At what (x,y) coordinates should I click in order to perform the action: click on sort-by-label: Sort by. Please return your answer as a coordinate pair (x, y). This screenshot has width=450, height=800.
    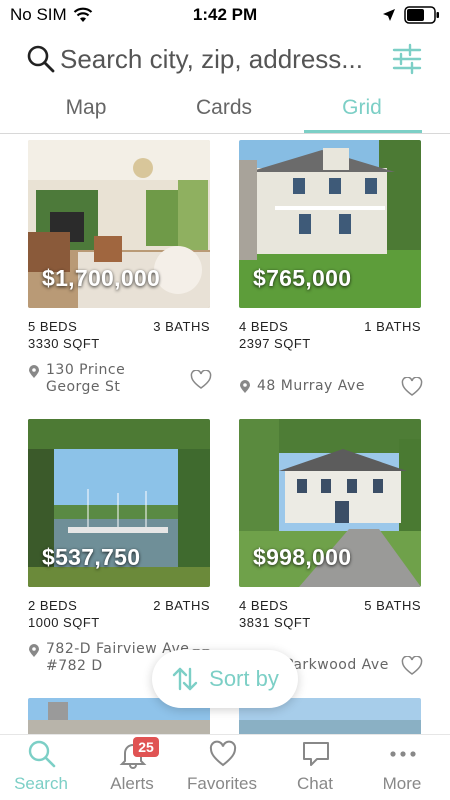
    Looking at the image, I should click on (244, 678).